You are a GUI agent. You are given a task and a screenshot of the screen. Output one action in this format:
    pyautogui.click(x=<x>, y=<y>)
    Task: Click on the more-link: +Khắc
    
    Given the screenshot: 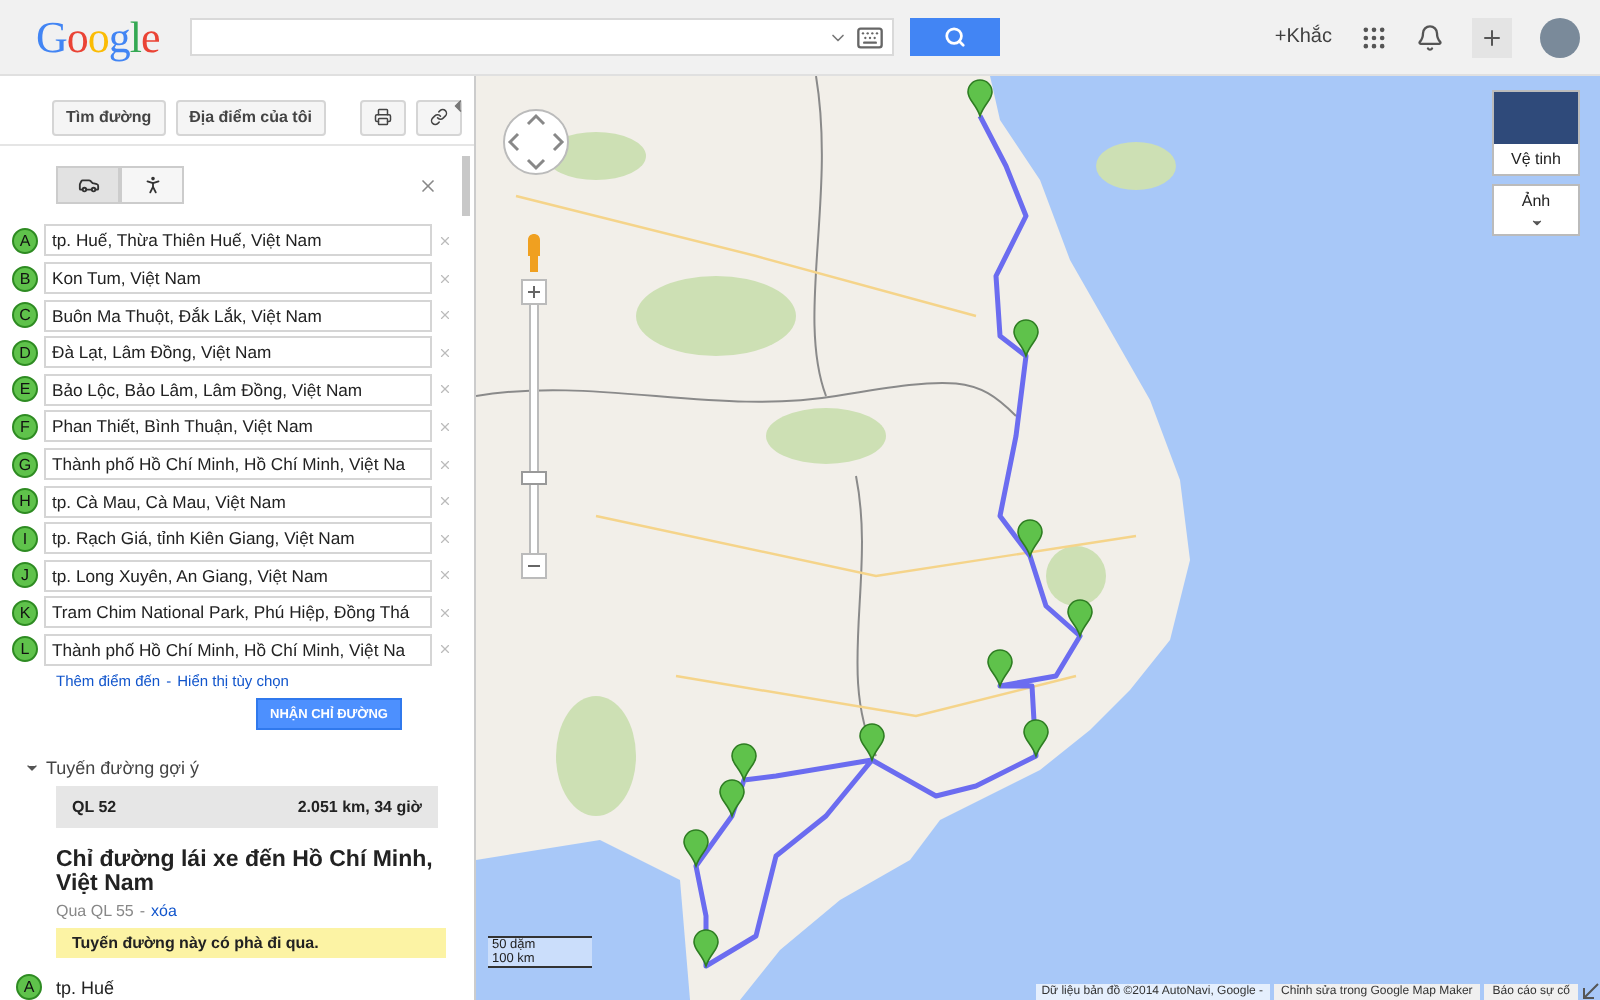 What is the action you would take?
    pyautogui.click(x=1303, y=37)
    